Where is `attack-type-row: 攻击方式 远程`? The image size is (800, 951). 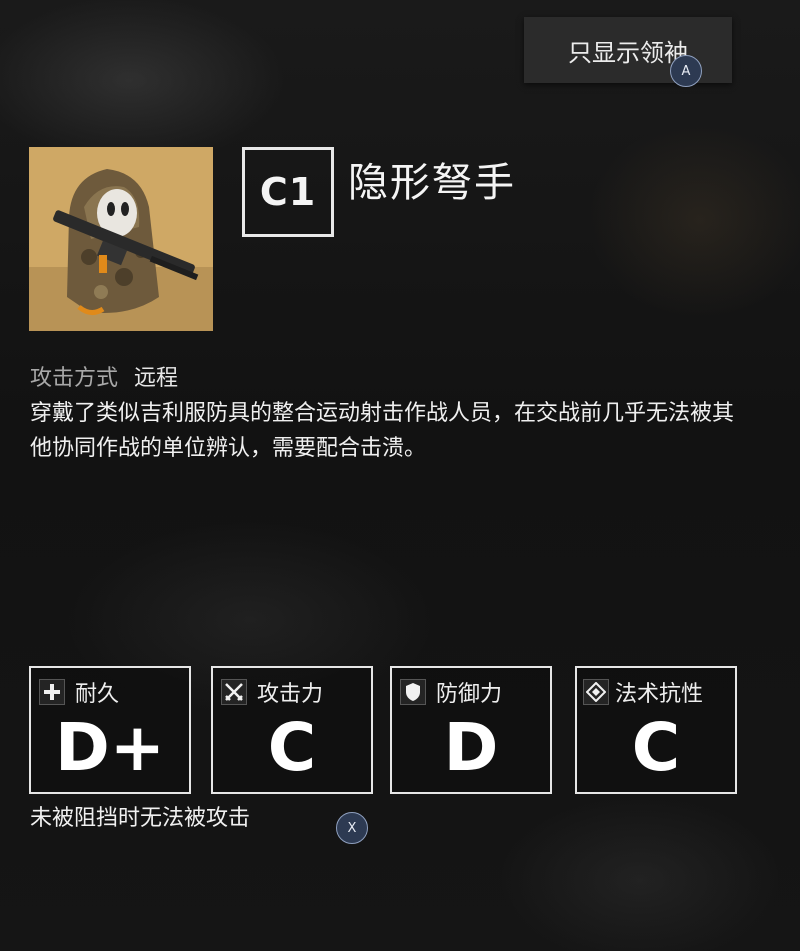 attack-type-row: 攻击方式 远程 is located at coordinates (104, 376).